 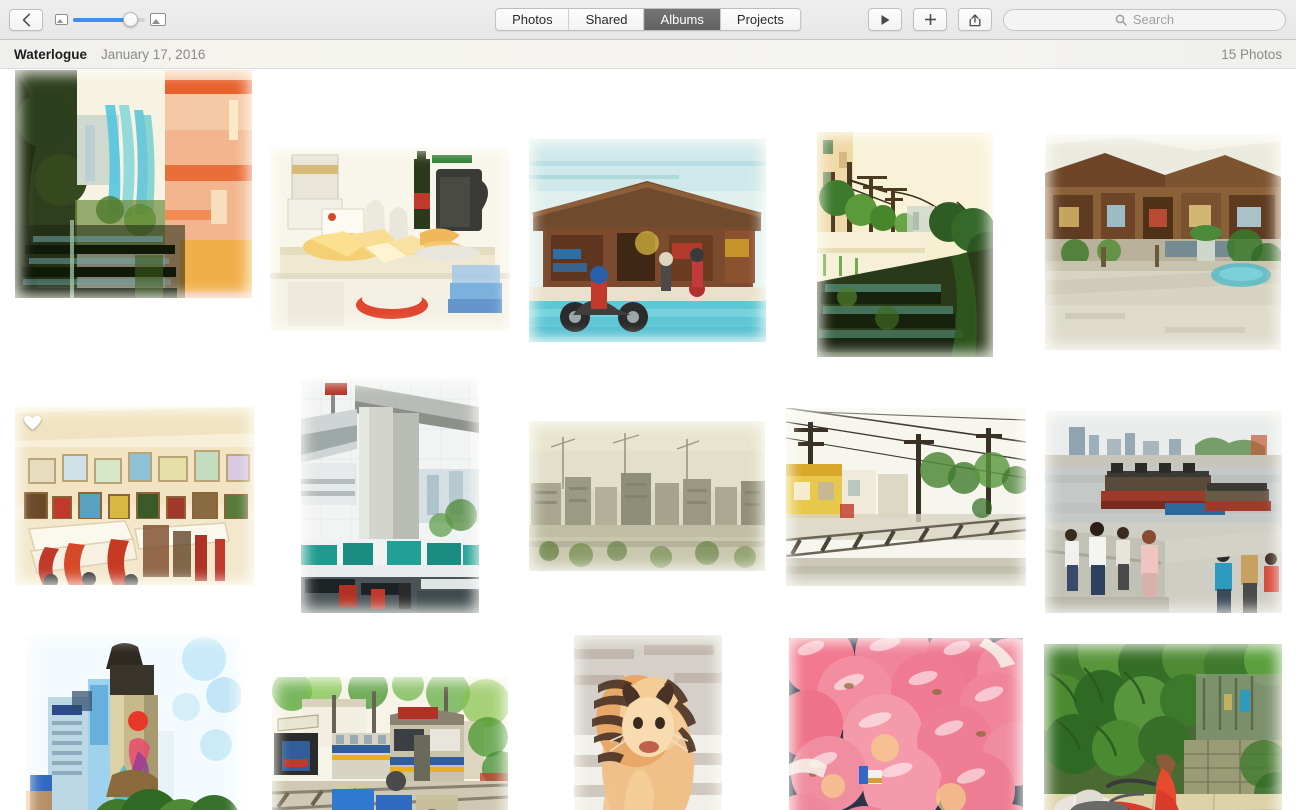 I want to click on view-mode-segmented-control: Photos Shared Albums Projects, so click(x=648, y=19).